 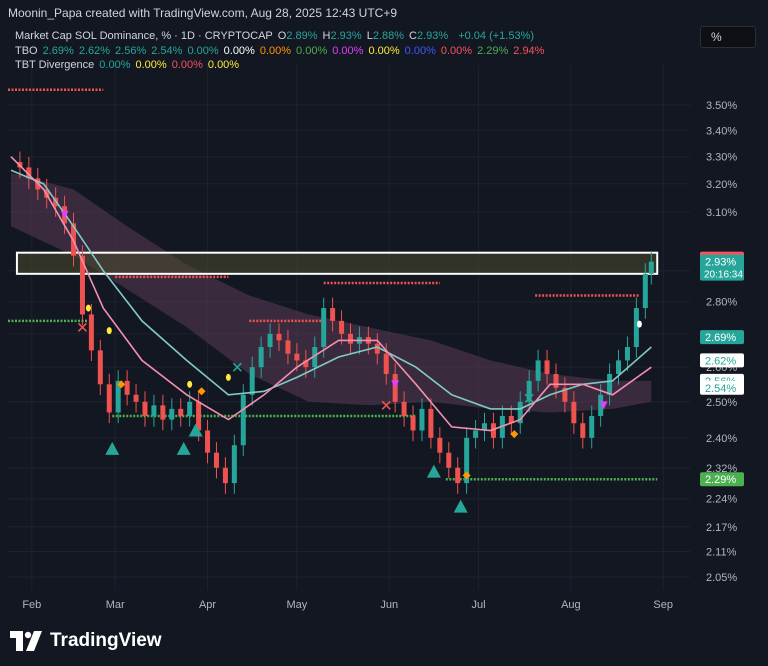 I want to click on countdown-text: 20:16:34, so click(x=723, y=275).